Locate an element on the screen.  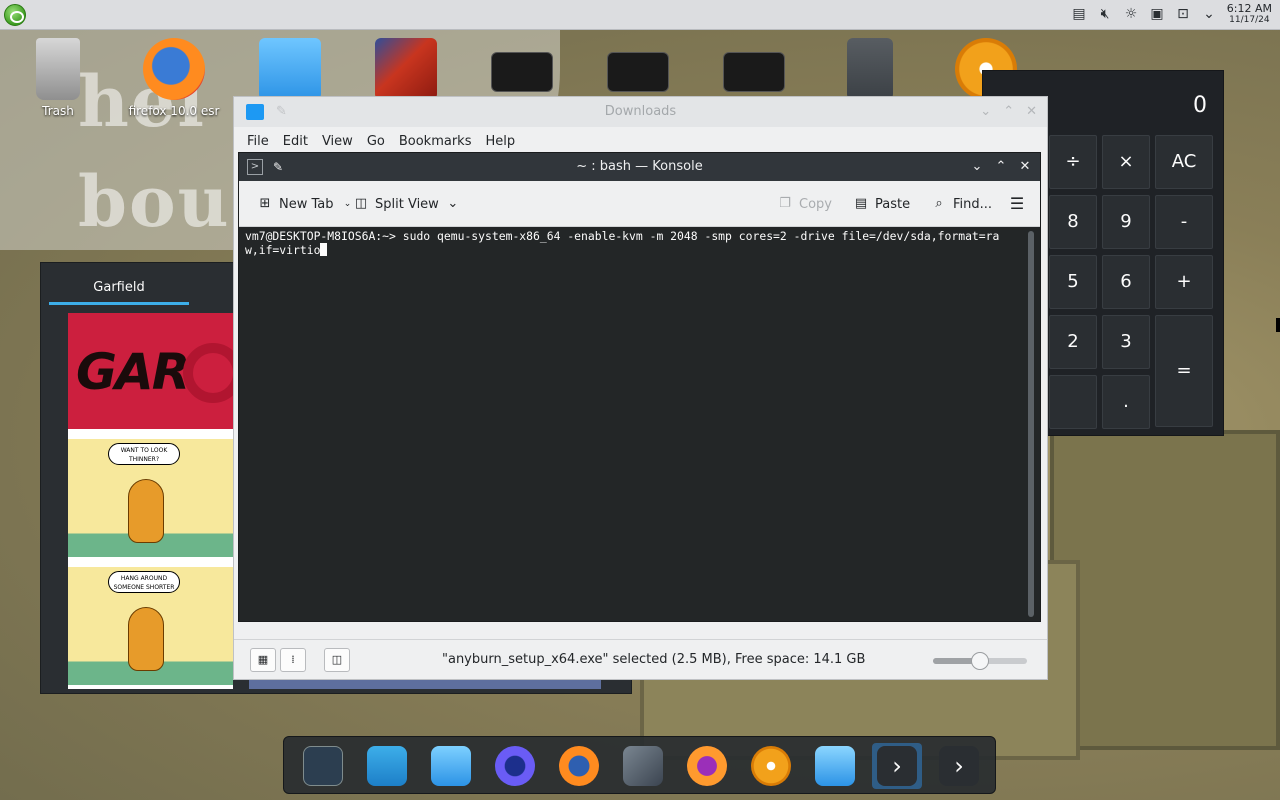
terminal-cursor is located at coordinates (324, 249).